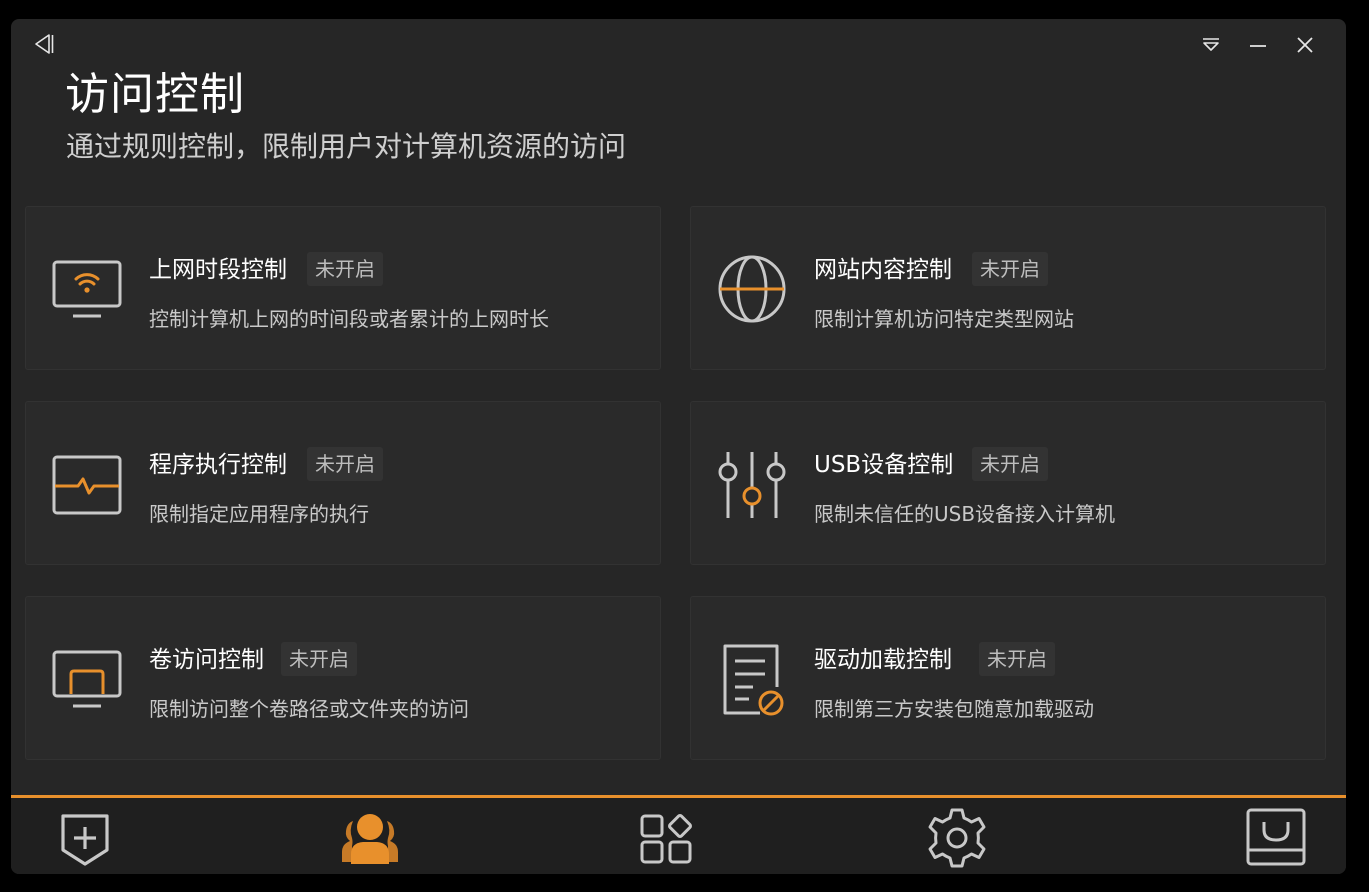 The image size is (1369, 892). I want to click on settings-gear-icon, so click(957, 838).